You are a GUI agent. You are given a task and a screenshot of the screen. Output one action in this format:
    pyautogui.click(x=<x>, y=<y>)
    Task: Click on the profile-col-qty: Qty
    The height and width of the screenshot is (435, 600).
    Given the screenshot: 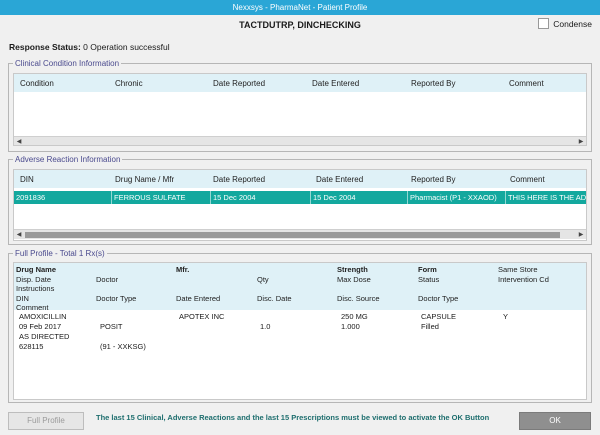 What is the action you would take?
    pyautogui.click(x=263, y=279)
    